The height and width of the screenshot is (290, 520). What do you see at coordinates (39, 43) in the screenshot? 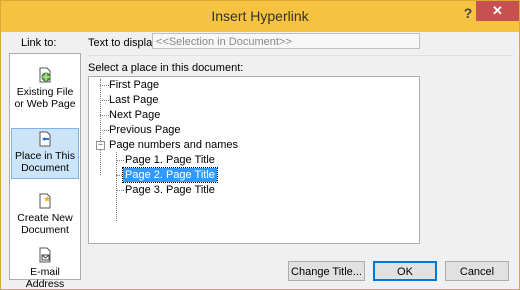
I see `link-to-label: Link to:` at bounding box center [39, 43].